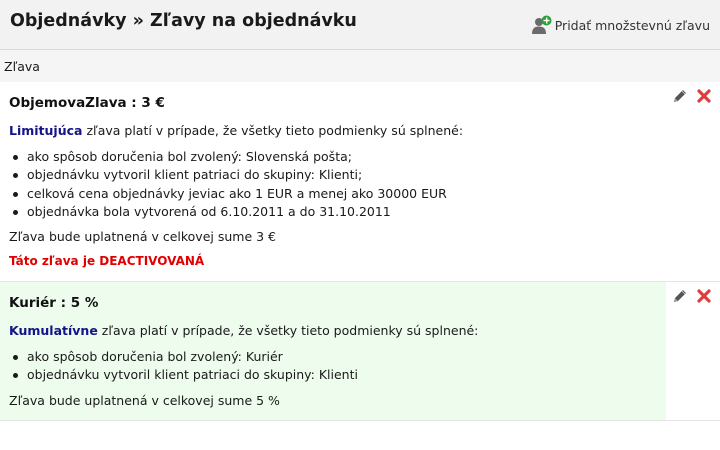  Describe the element at coordinates (183, 357) in the screenshot. I see `list-item: ako spôsob doručenia bol zvolený: Kuriér` at that location.